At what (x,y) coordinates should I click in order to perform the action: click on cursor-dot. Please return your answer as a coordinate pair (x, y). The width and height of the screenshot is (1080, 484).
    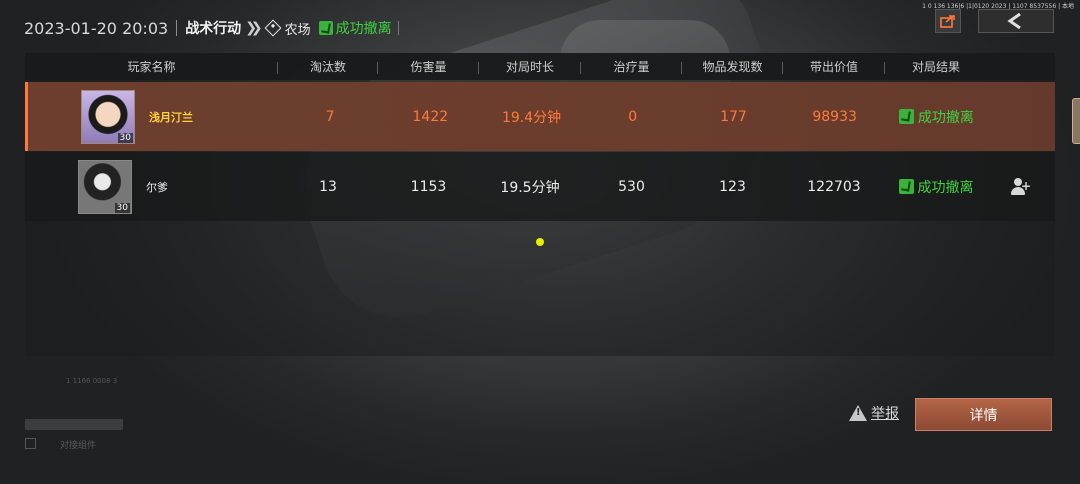
    Looking at the image, I should click on (540, 242).